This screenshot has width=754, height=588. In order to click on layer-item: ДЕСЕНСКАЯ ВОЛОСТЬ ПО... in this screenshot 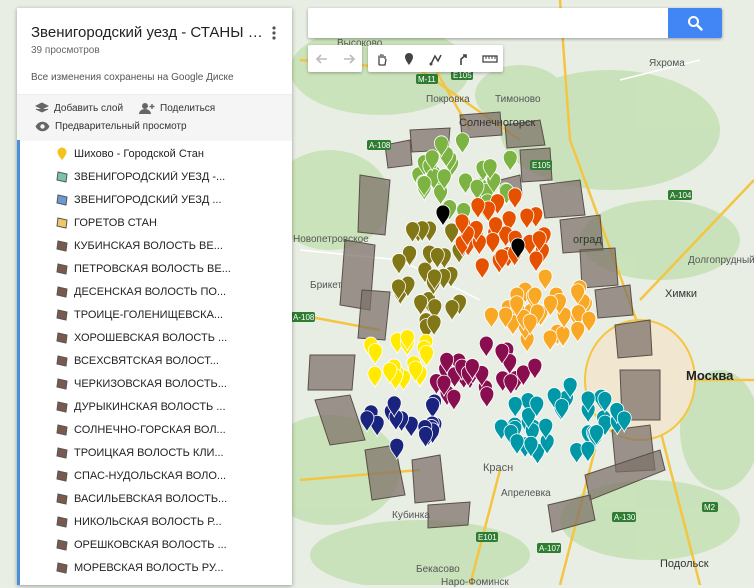, I will do `click(156, 291)`.